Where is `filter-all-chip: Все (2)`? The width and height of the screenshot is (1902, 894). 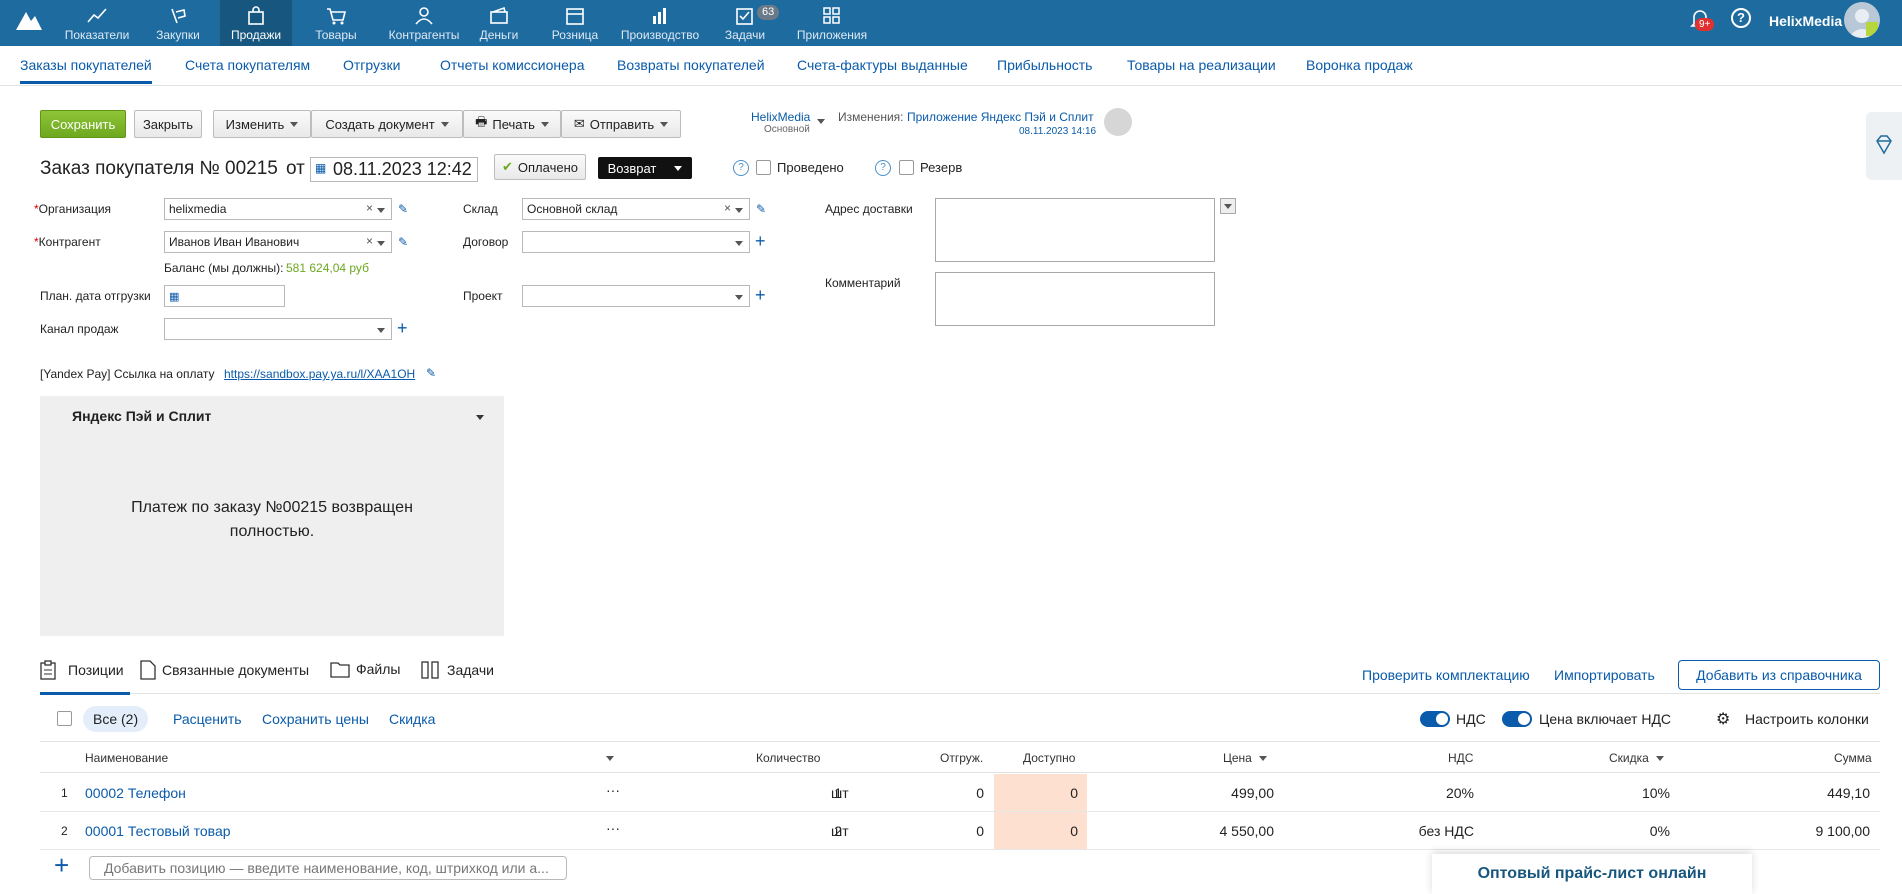 filter-all-chip: Все (2) is located at coordinates (116, 719).